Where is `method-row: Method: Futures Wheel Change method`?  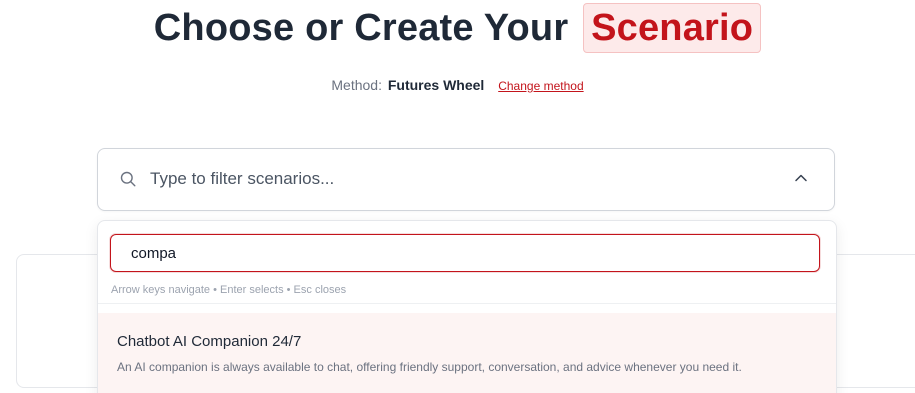
method-row: Method: Futures Wheel Change method is located at coordinates (457, 85).